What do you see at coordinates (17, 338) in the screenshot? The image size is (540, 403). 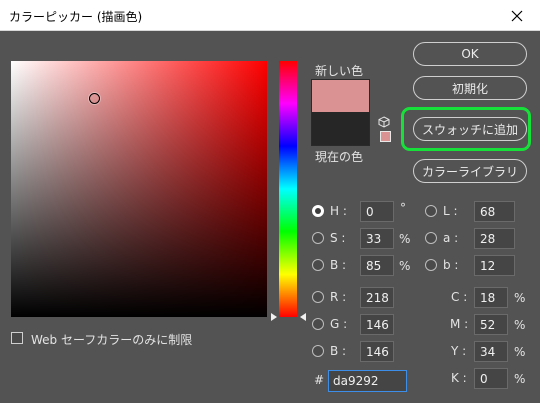 I see `web-safe-checkbox` at bounding box center [17, 338].